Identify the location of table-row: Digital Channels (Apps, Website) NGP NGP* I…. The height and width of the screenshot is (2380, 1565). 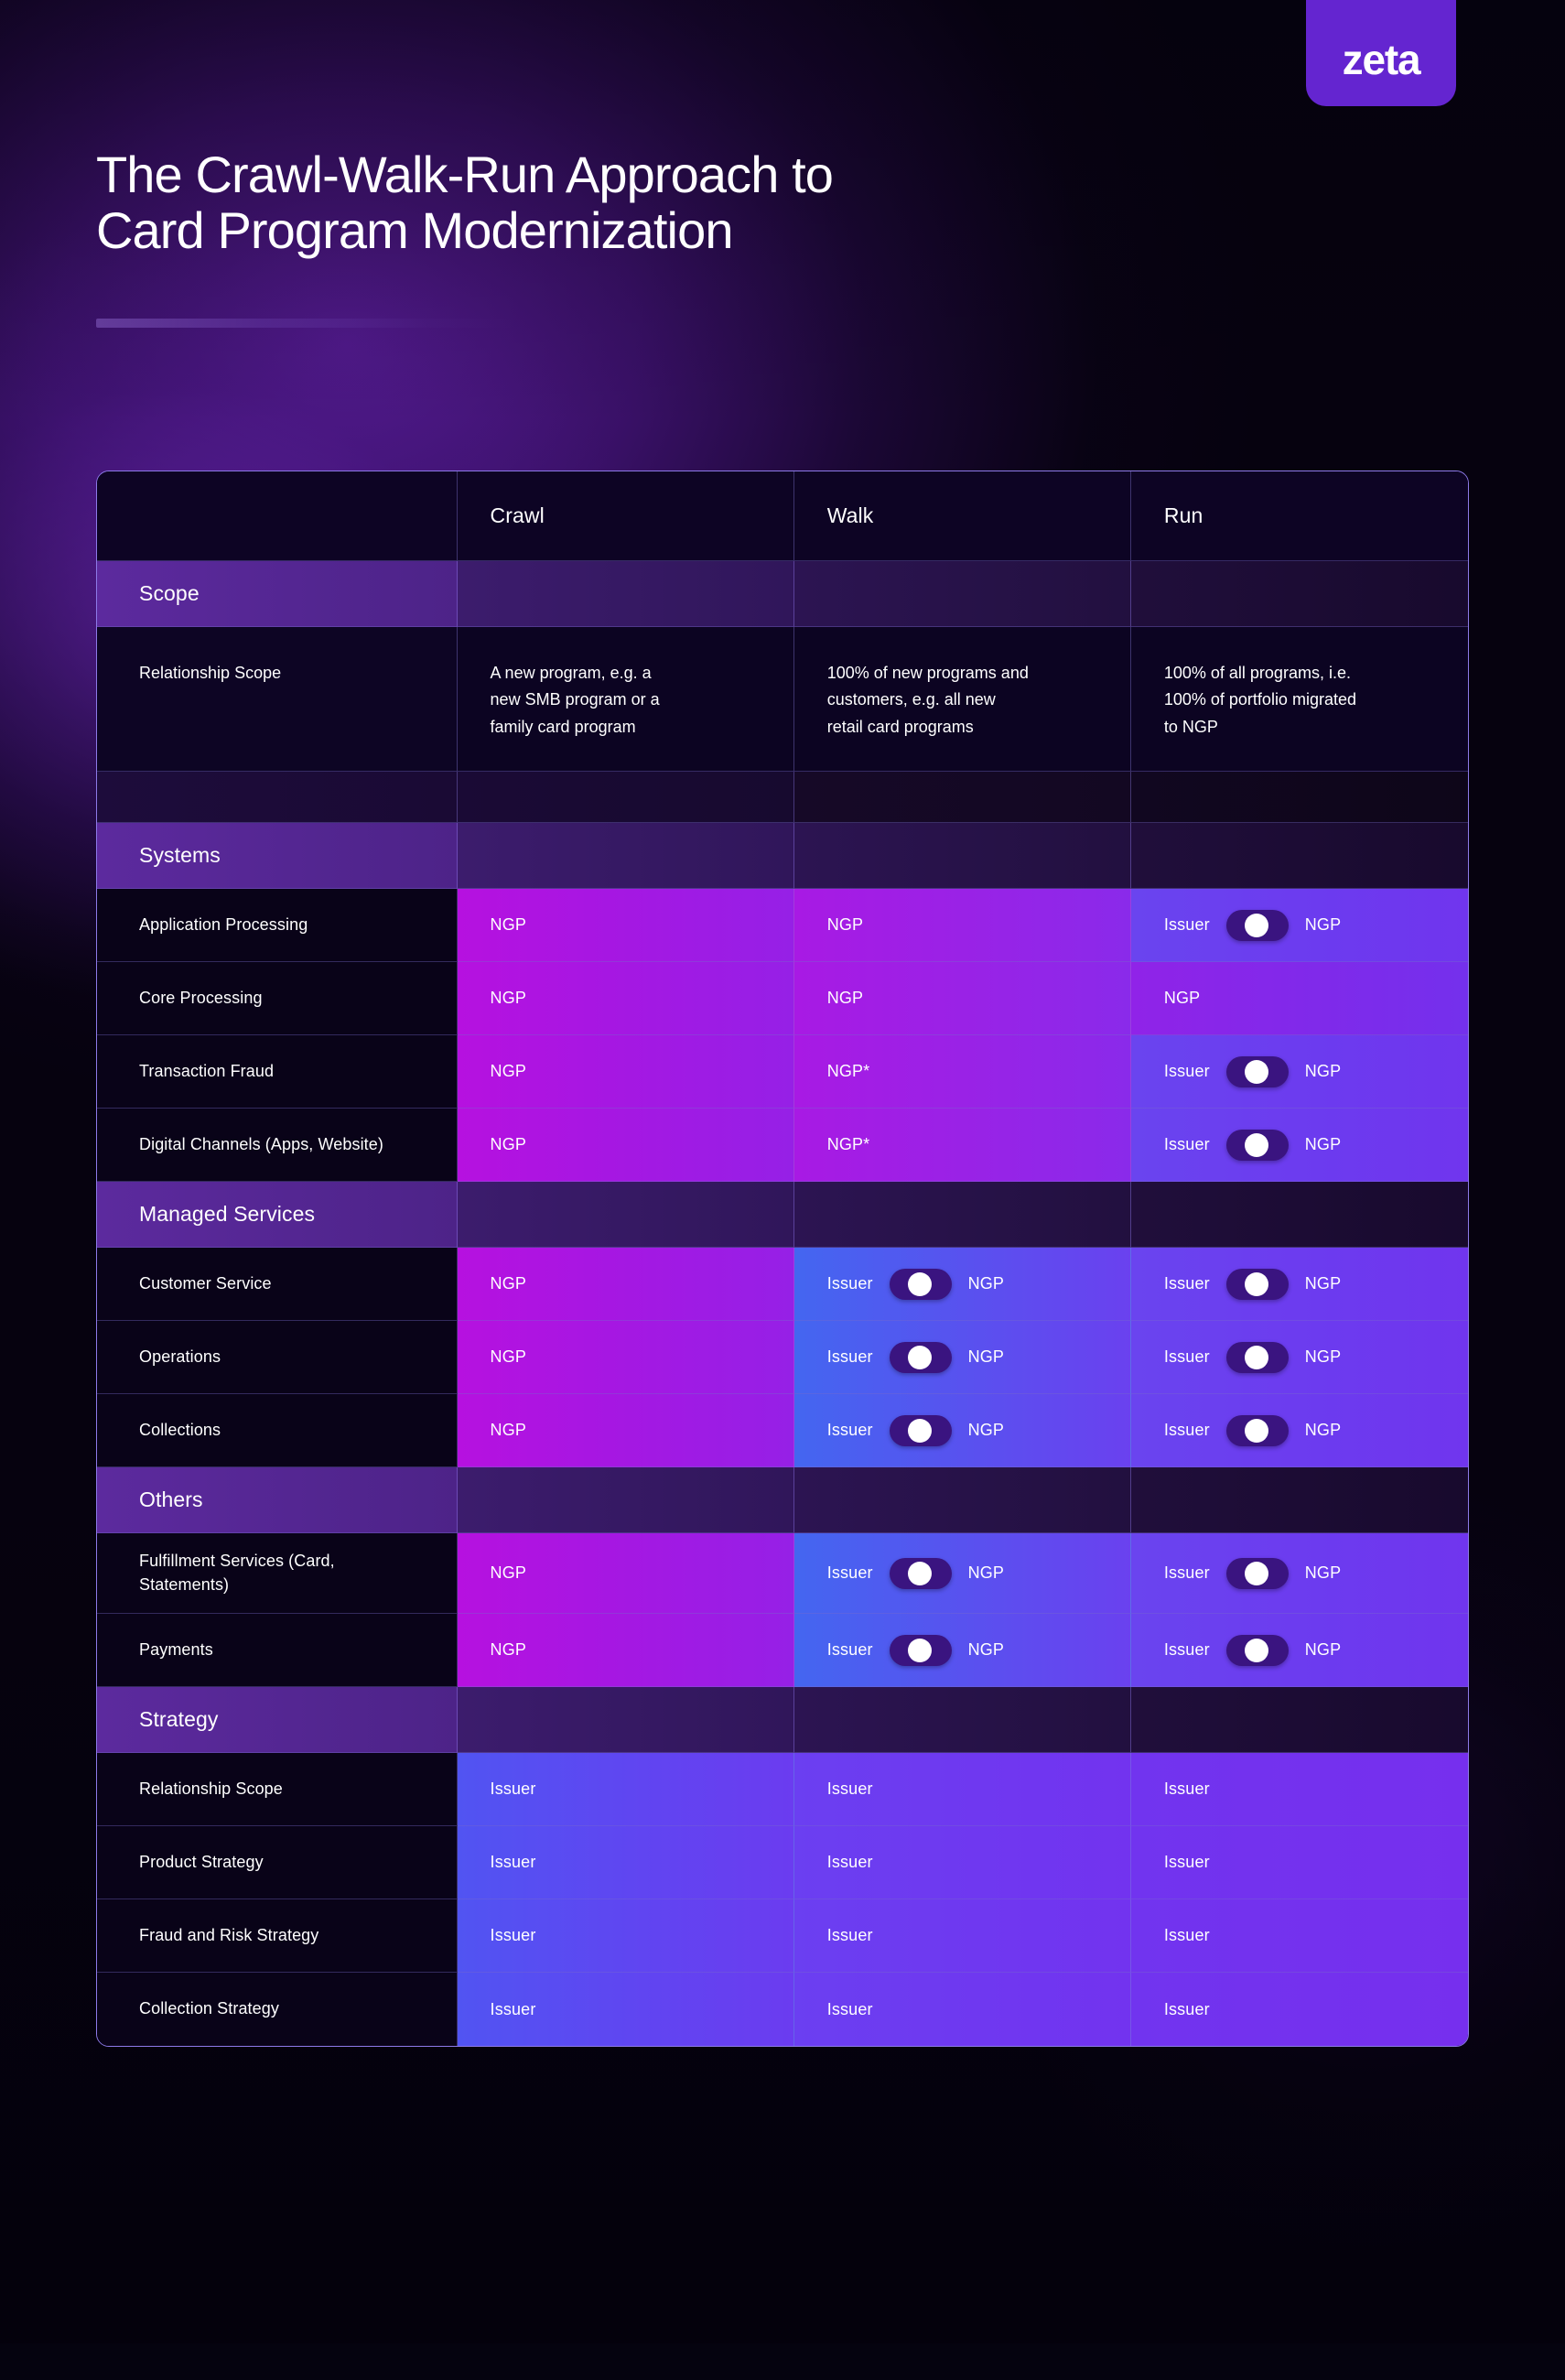
(782, 1145).